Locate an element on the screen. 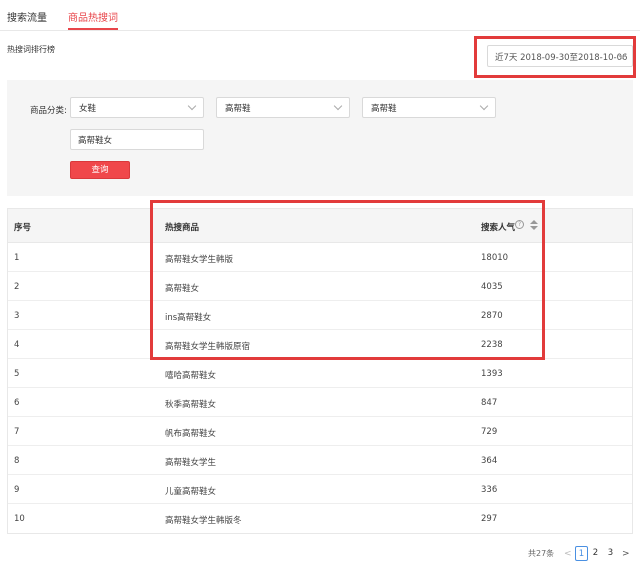 The image size is (640, 579). row-rank: 8 is located at coordinates (17, 461).